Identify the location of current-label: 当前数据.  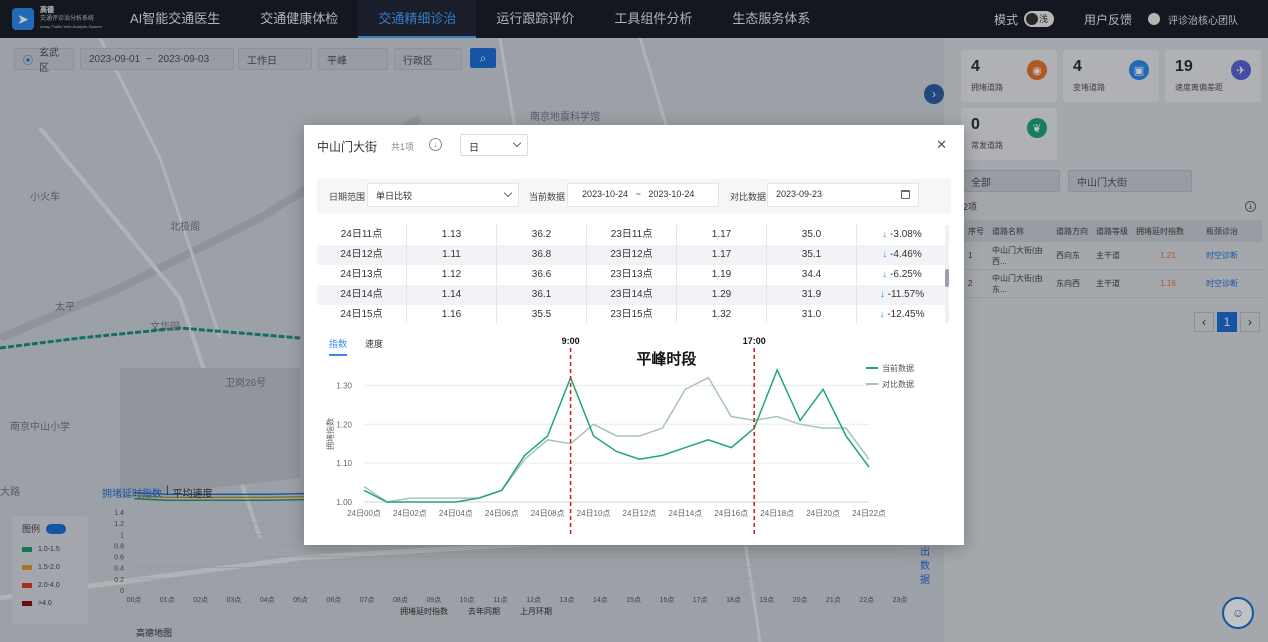
(547, 197).